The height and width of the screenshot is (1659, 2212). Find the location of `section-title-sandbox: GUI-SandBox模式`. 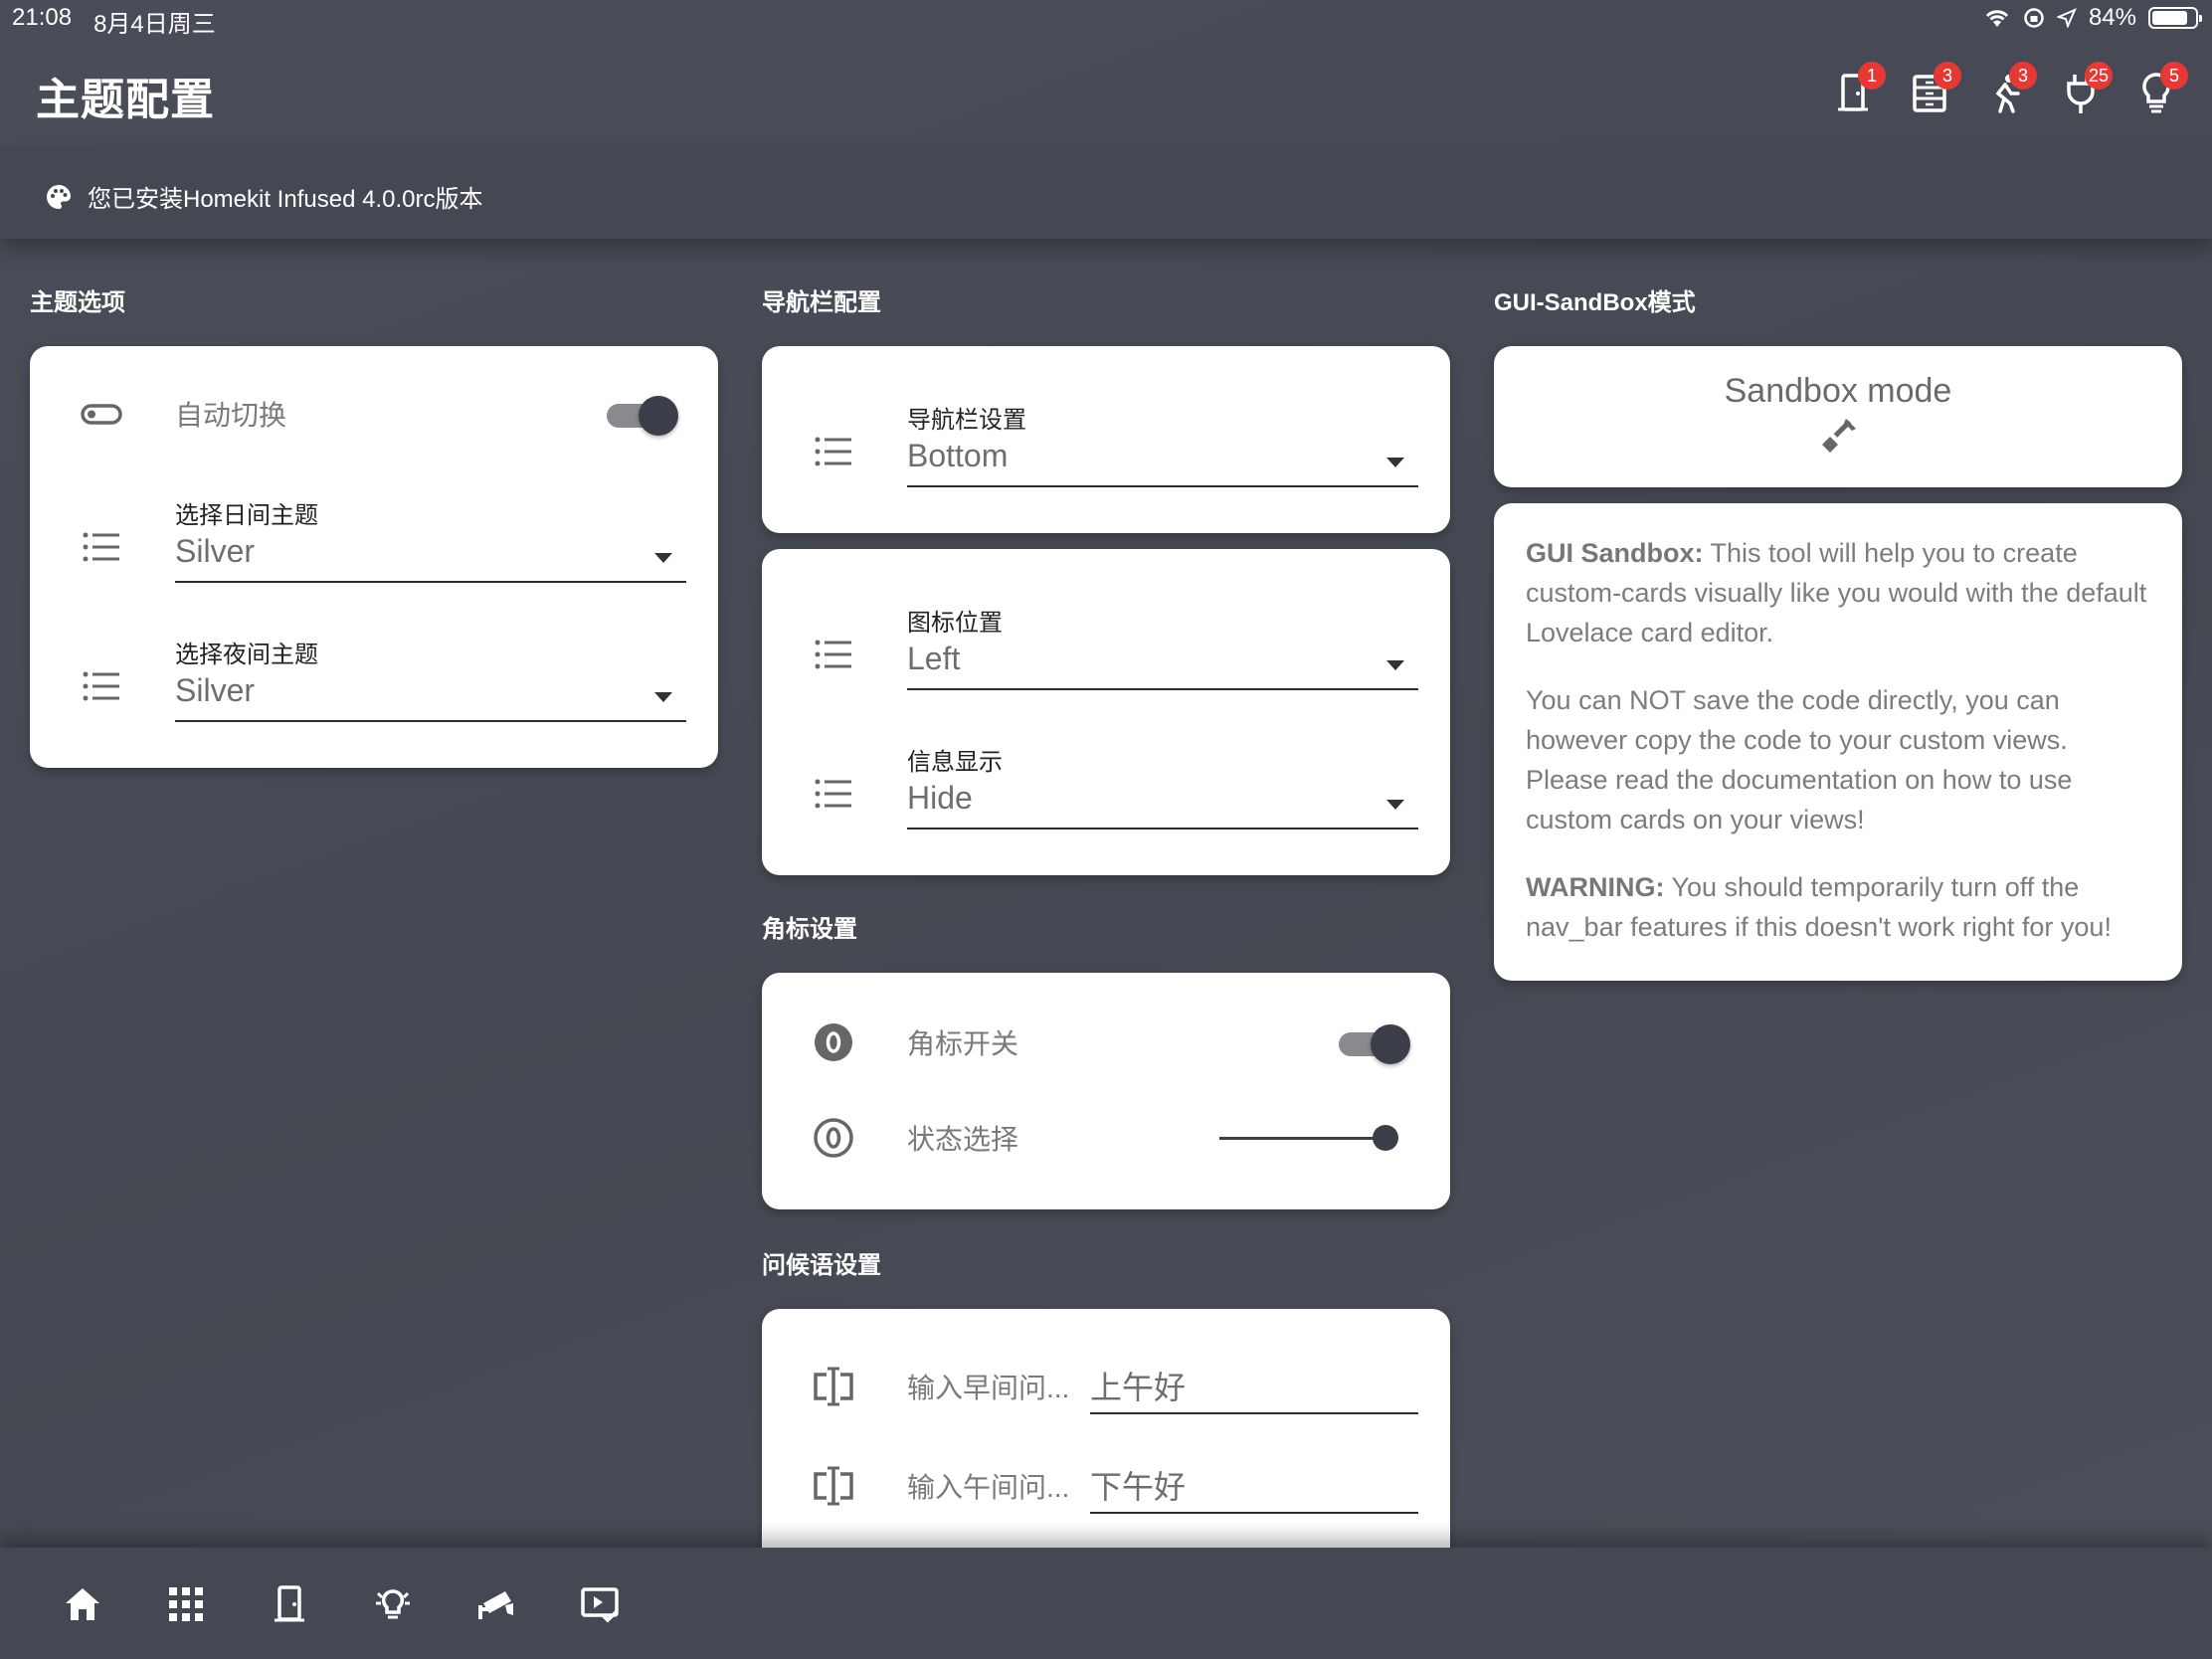

section-title-sandbox: GUI-SandBox模式 is located at coordinates (1595, 302).